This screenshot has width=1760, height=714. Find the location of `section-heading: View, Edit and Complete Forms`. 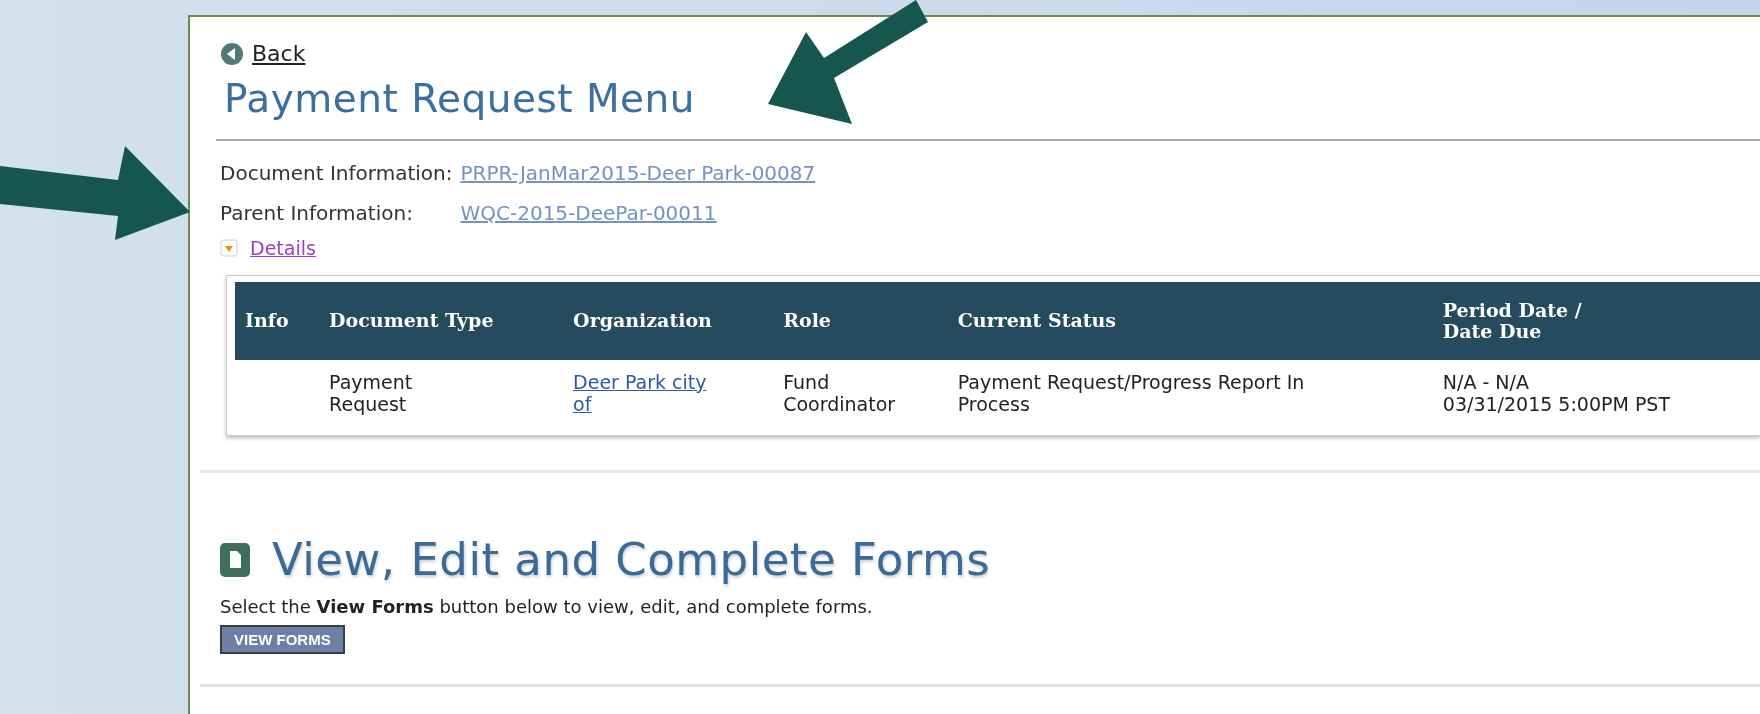

section-heading: View, Edit and Complete Forms is located at coordinates (631, 560).